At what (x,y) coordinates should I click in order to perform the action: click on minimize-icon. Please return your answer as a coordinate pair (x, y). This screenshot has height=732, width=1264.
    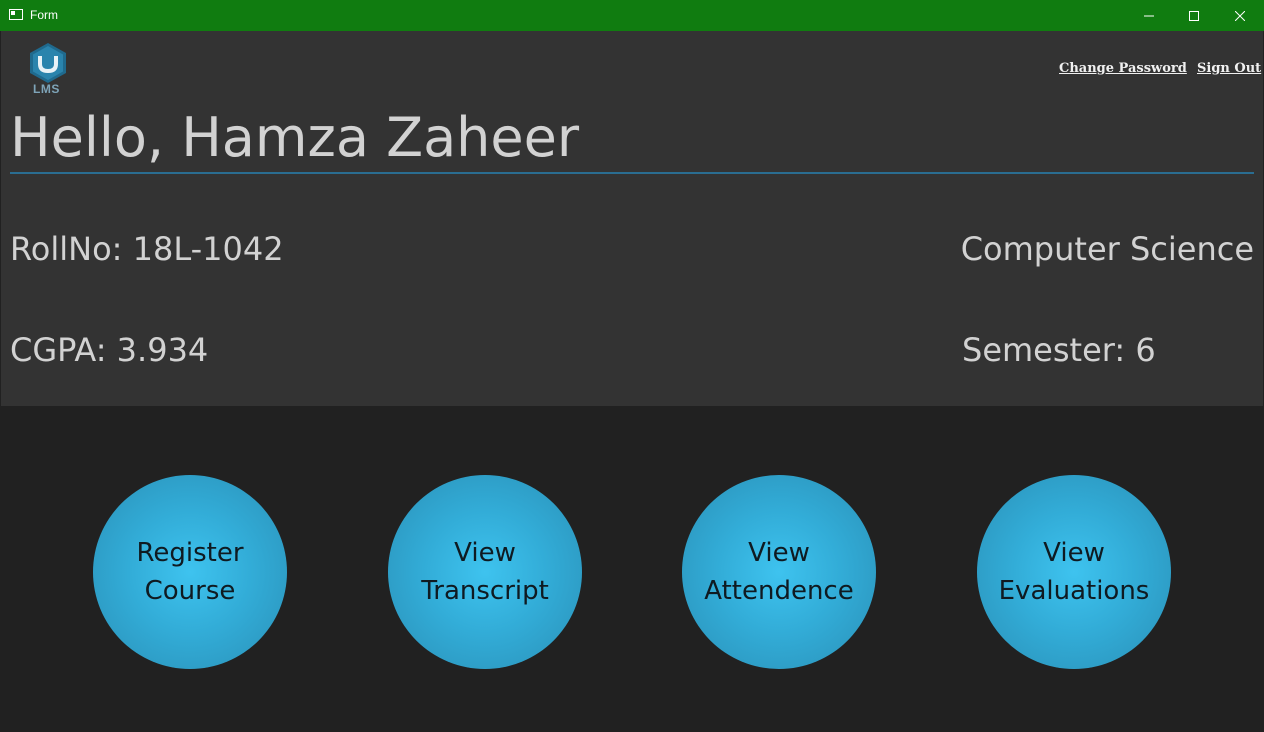
    Looking at the image, I should click on (1149, 15).